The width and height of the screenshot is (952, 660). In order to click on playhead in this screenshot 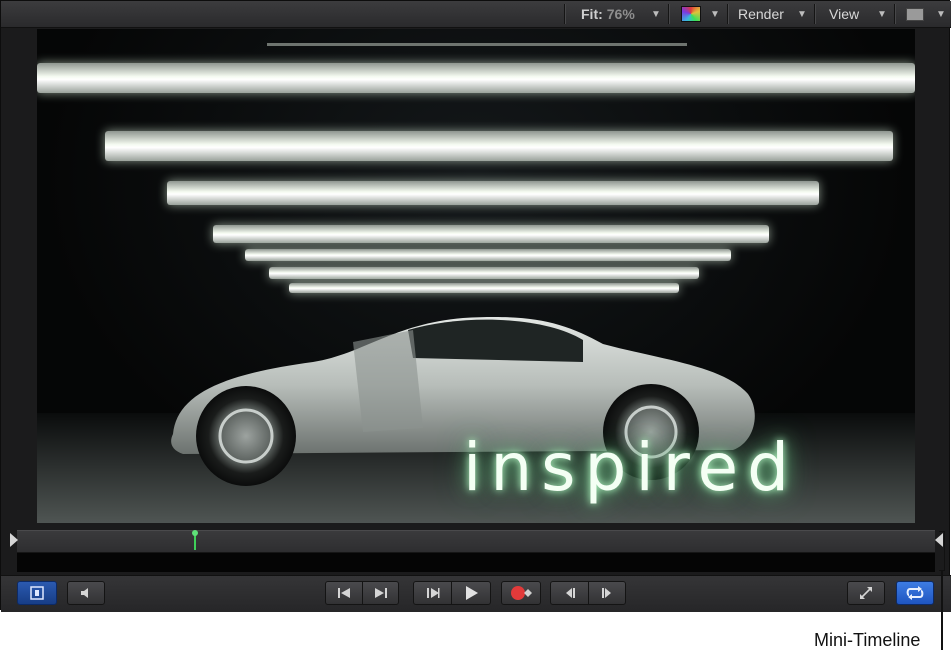, I will do `click(195, 540)`.